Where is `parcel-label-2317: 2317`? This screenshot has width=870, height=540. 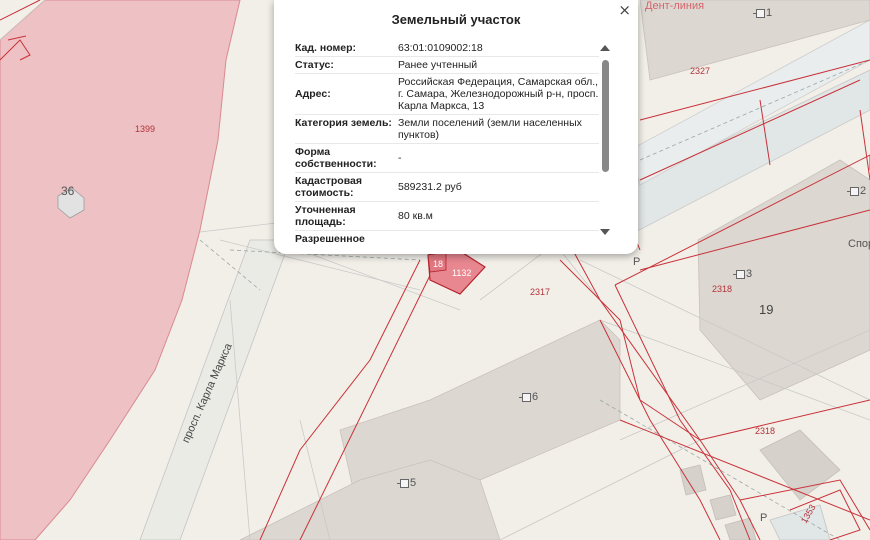 parcel-label-2317: 2317 is located at coordinates (540, 292).